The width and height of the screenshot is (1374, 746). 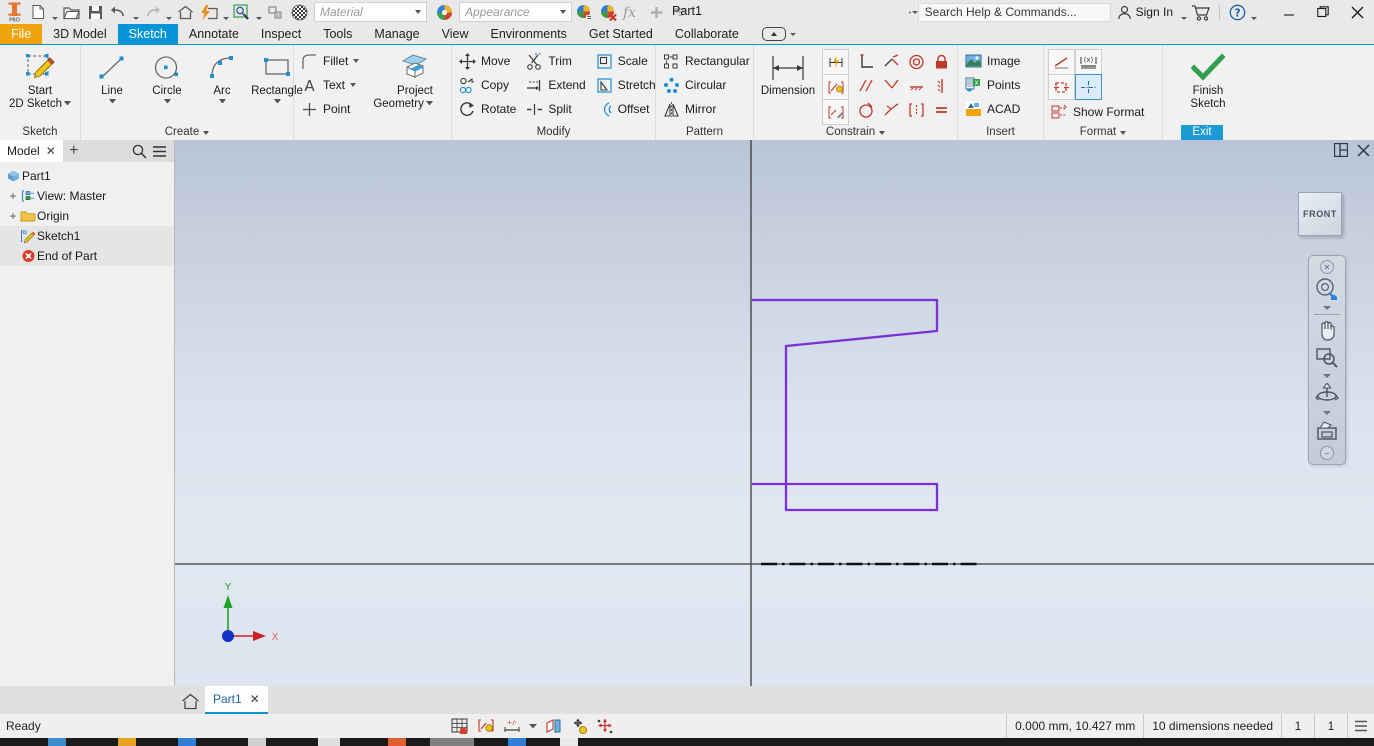 I want to click on line-dropdown-icon, so click(x=112, y=102).